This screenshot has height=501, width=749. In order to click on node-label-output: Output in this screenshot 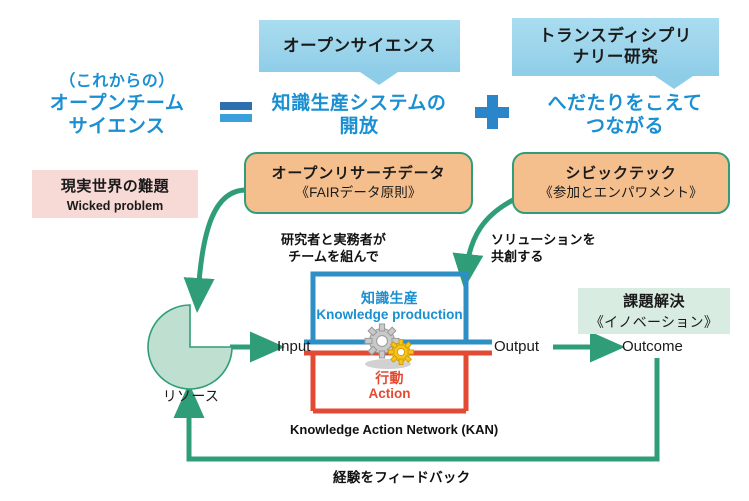, I will do `click(517, 346)`.